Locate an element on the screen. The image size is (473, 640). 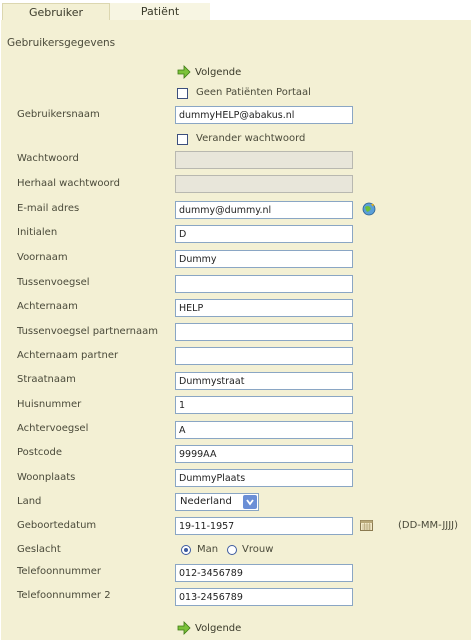
tab-bar: Gebruiker Patiënt is located at coordinates (236, 10).